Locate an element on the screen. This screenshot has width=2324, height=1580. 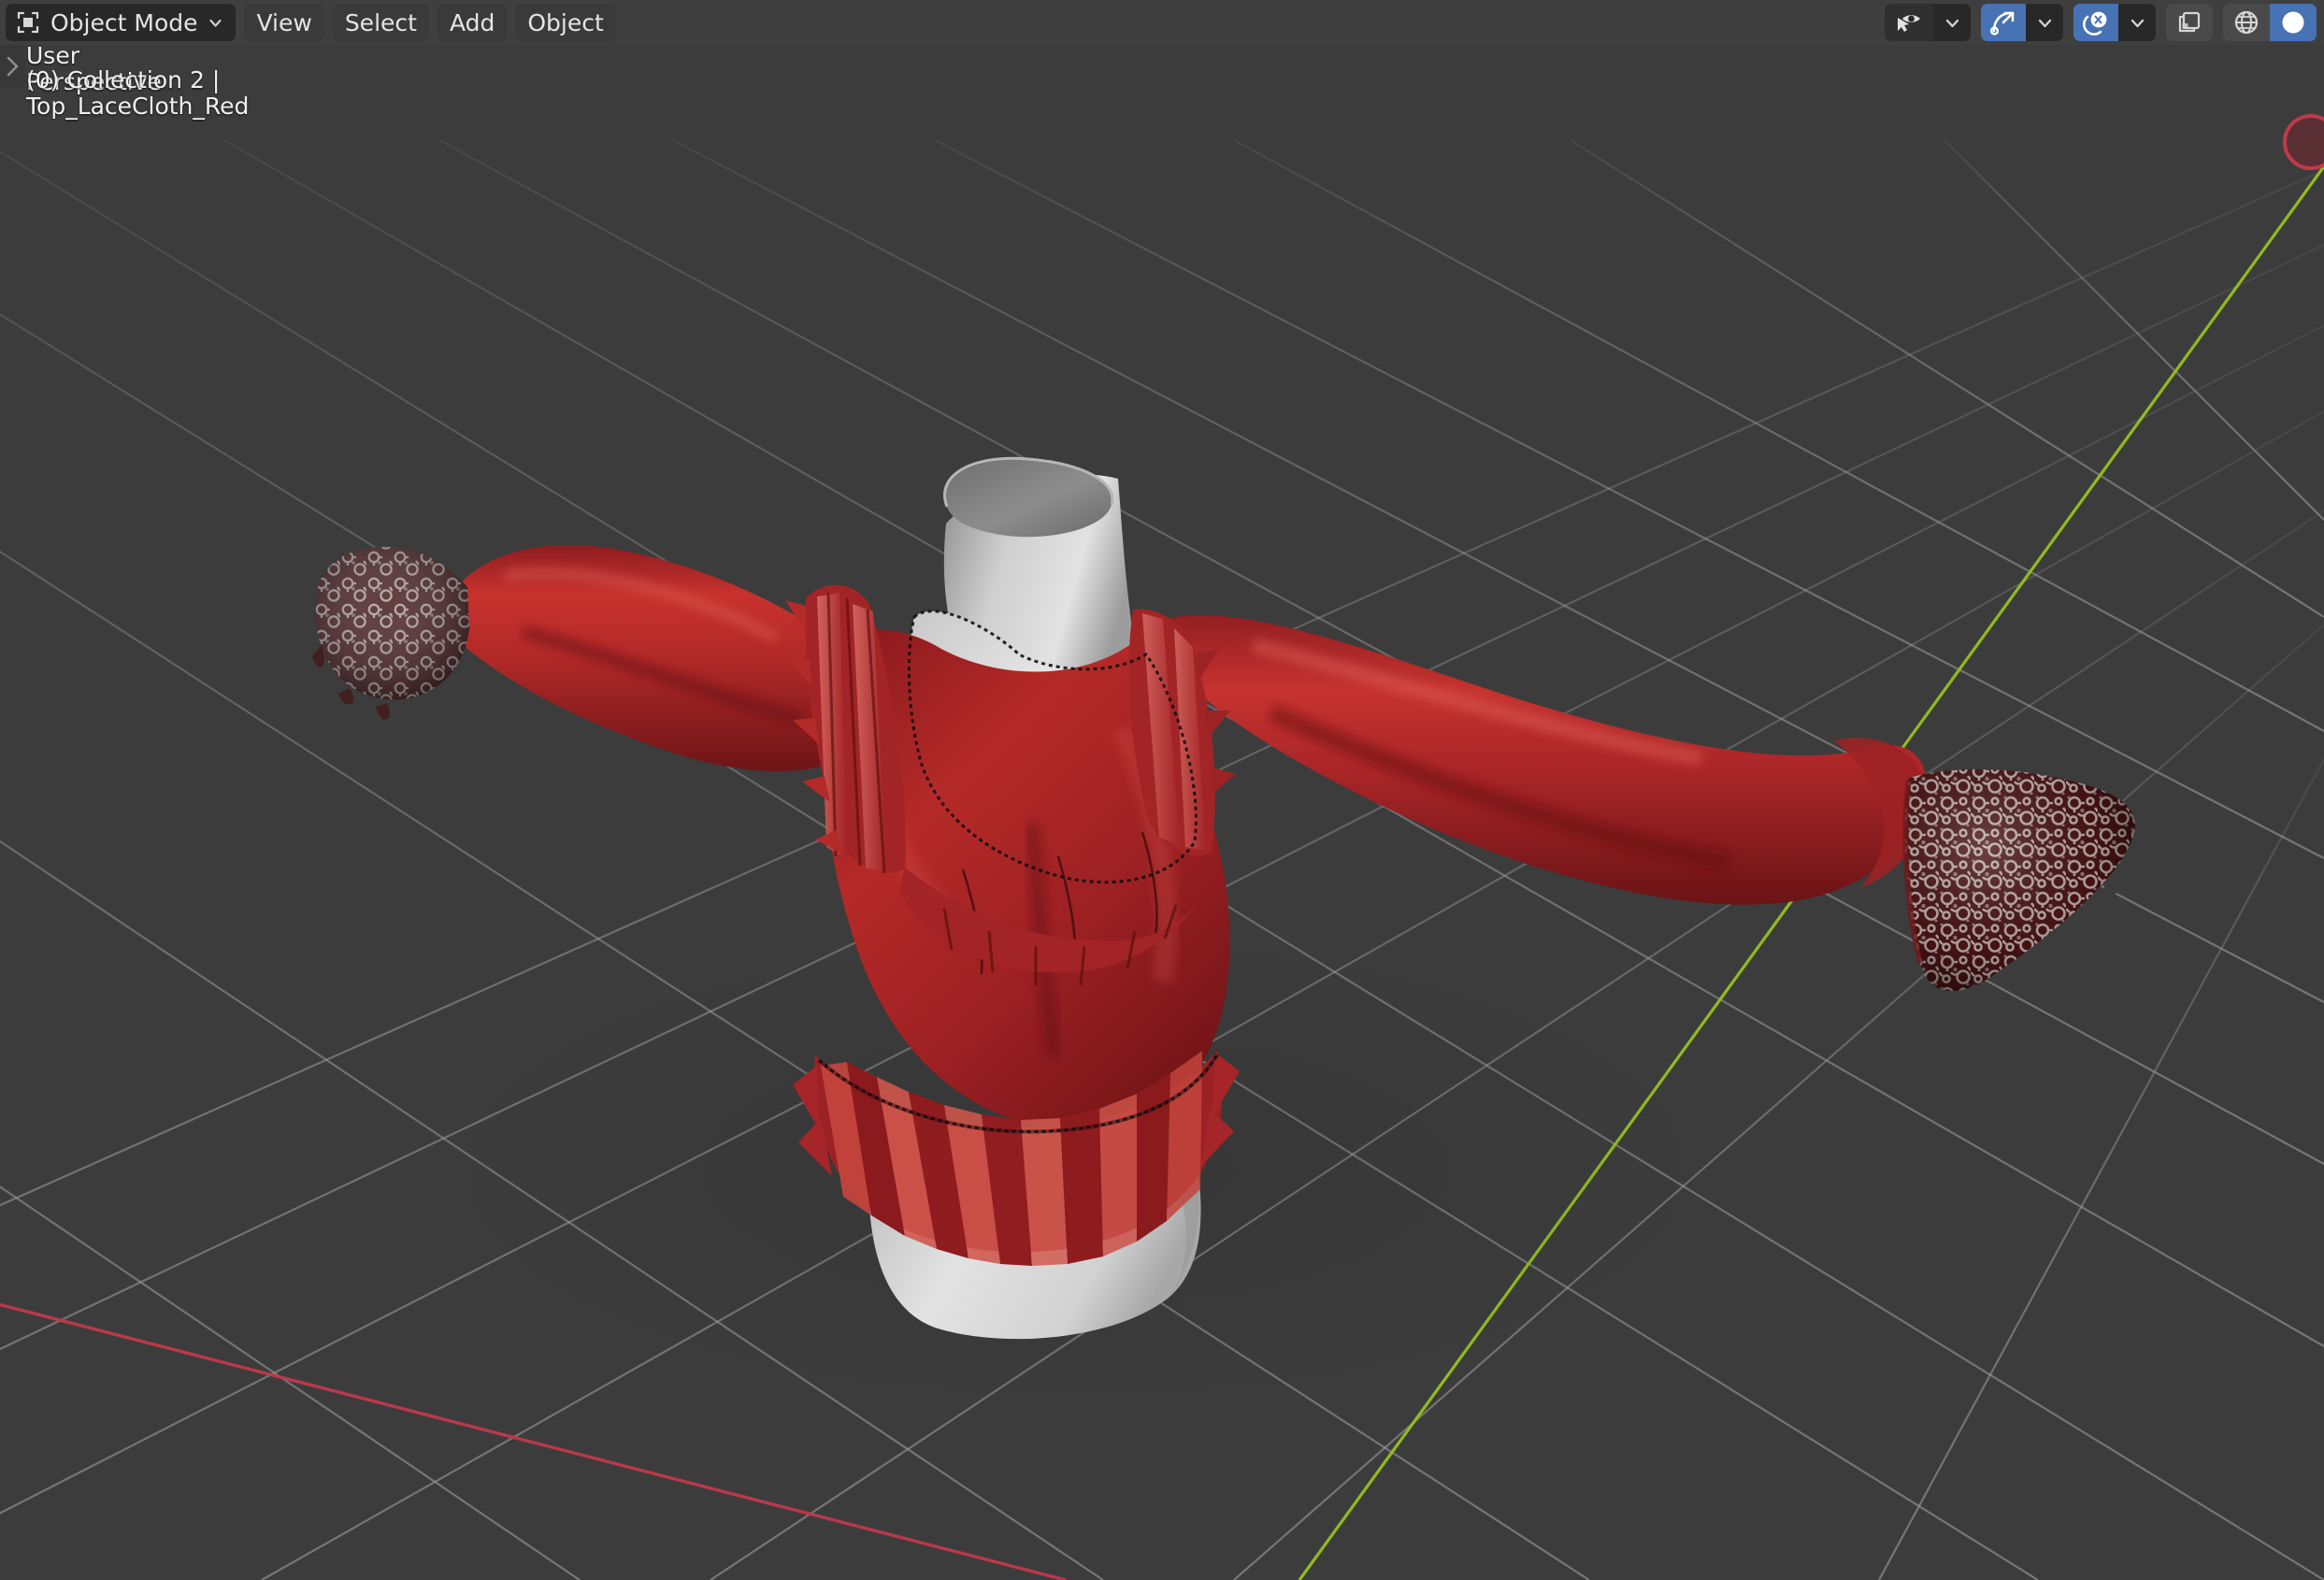
xray-group is located at coordinates (2190, 22).